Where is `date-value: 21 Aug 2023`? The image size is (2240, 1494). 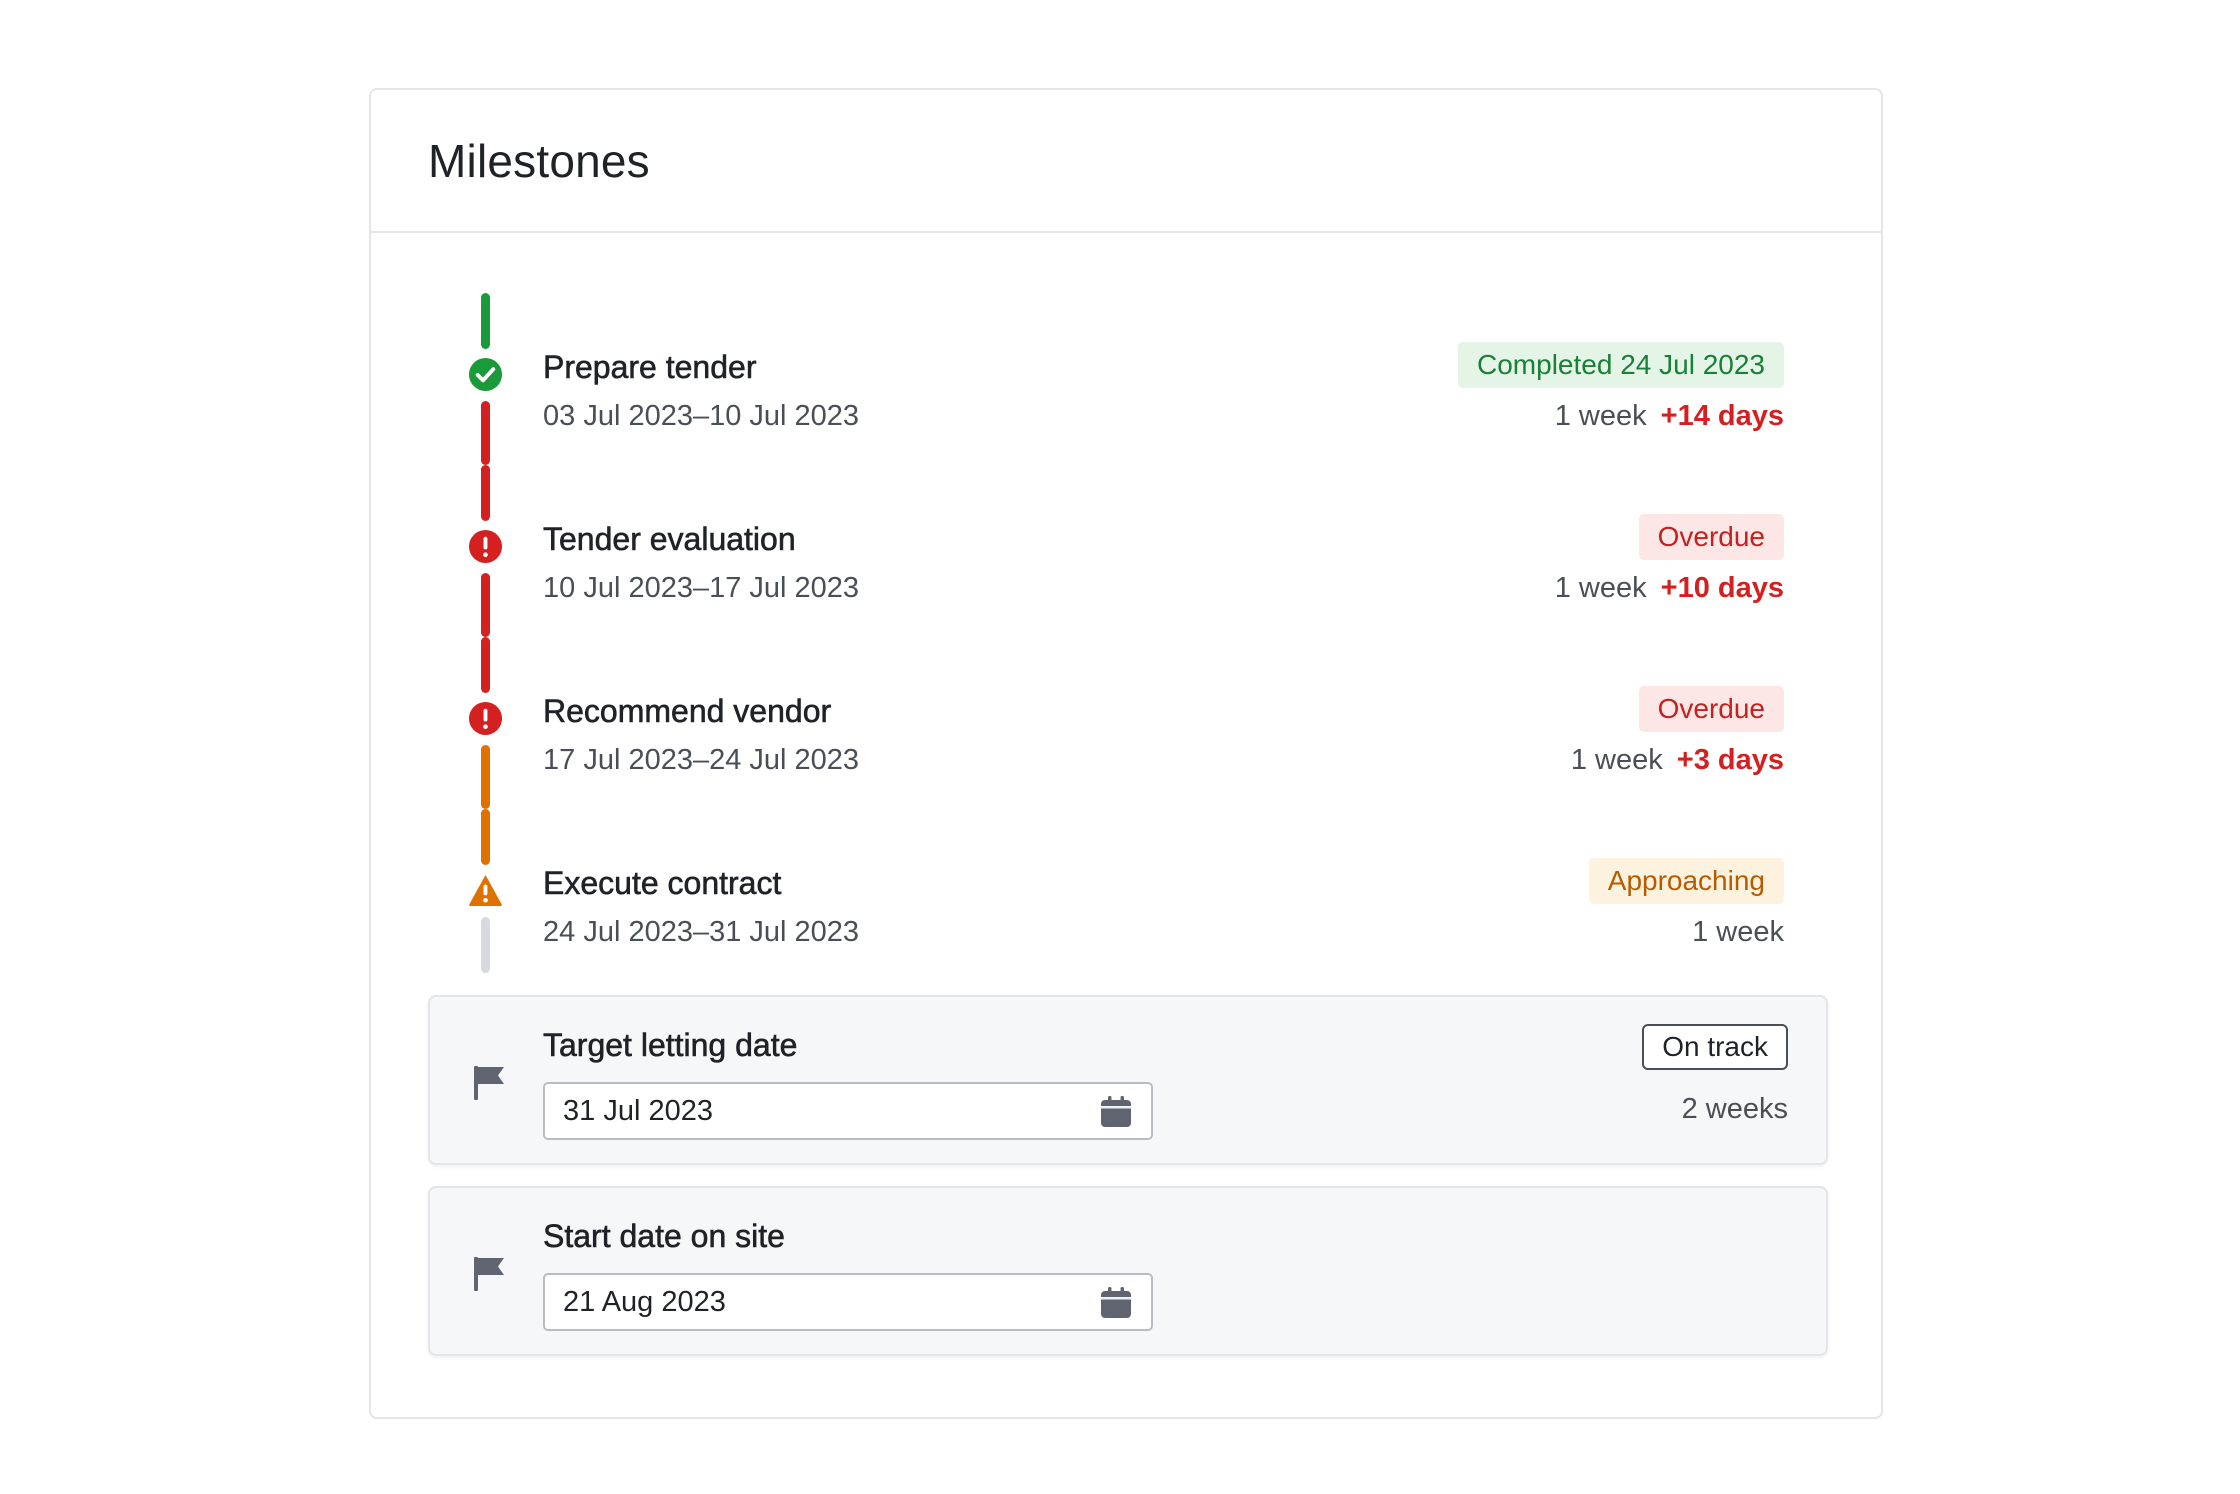
date-value: 21 Aug 2023 is located at coordinates (644, 1301).